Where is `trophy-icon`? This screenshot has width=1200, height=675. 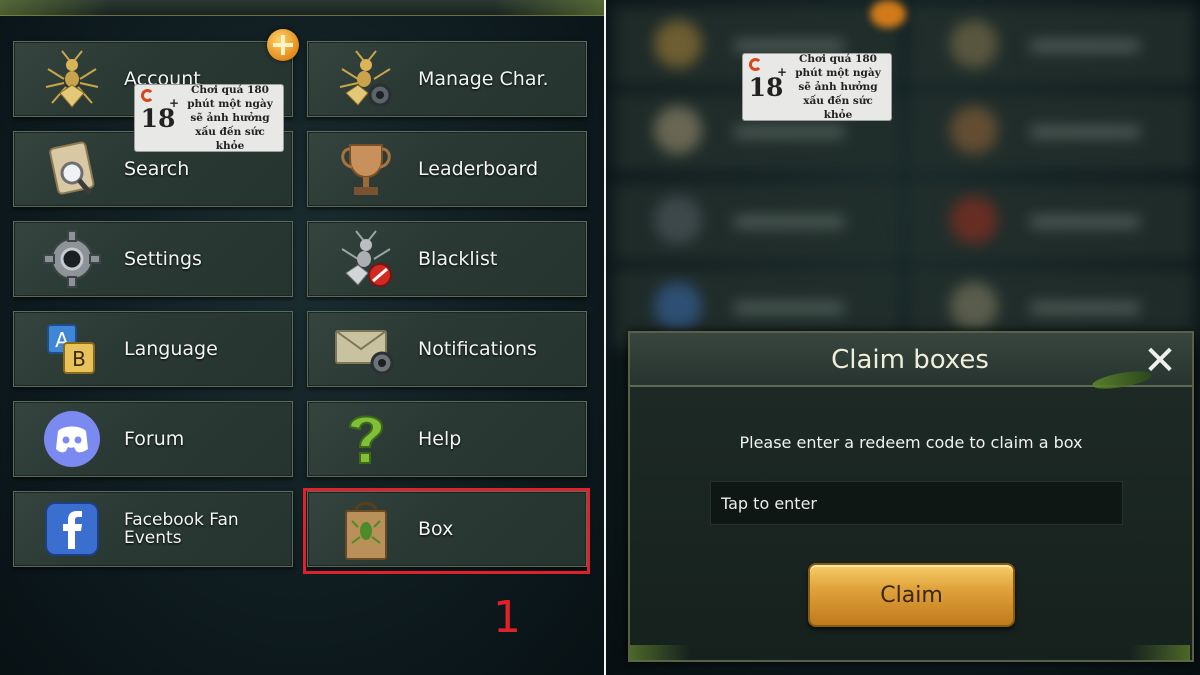 trophy-icon is located at coordinates (366, 169).